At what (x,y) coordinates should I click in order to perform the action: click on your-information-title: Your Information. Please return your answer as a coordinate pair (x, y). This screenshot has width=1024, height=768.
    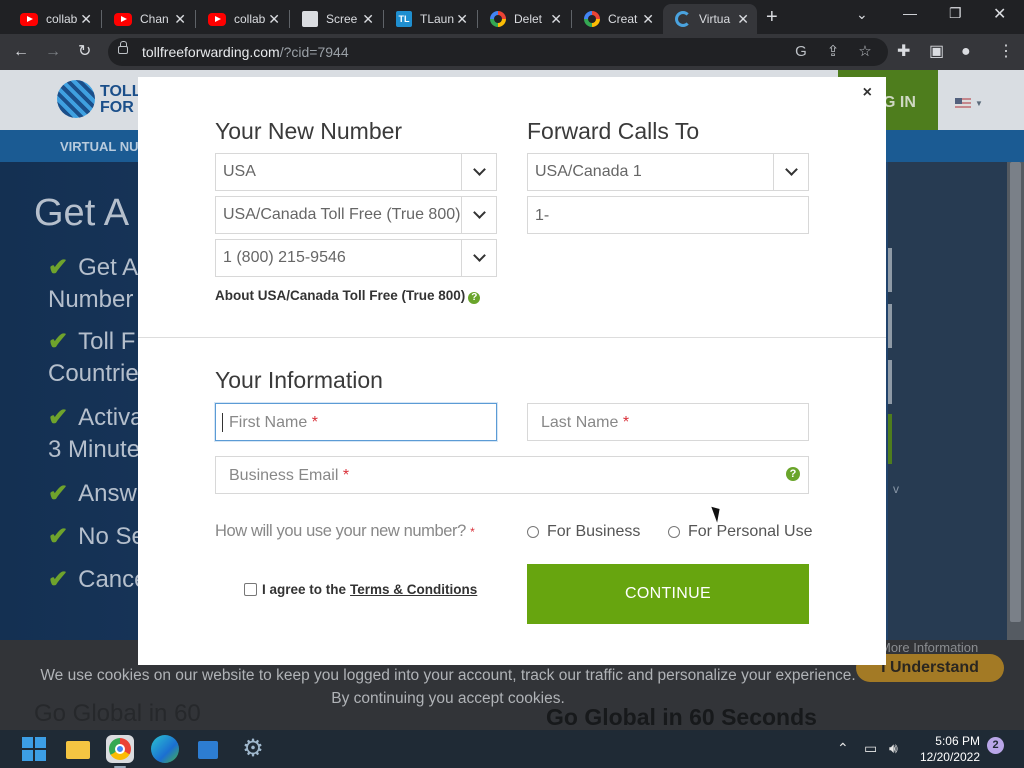
    Looking at the image, I should click on (299, 380).